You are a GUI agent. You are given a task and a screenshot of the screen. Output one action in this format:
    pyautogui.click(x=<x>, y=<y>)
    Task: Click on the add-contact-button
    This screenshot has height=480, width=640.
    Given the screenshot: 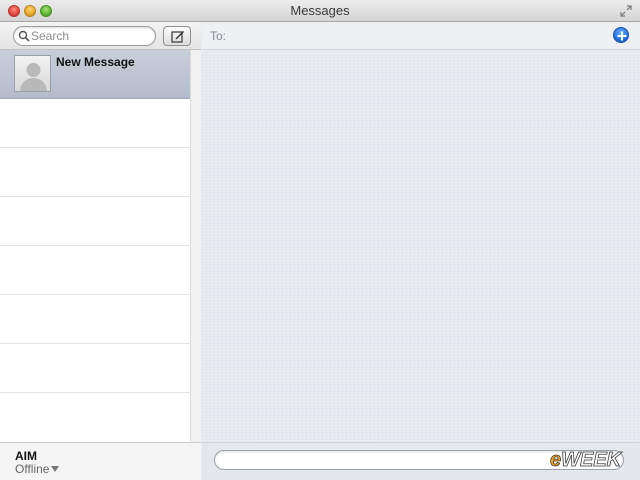 What is the action you would take?
    pyautogui.click(x=621, y=35)
    